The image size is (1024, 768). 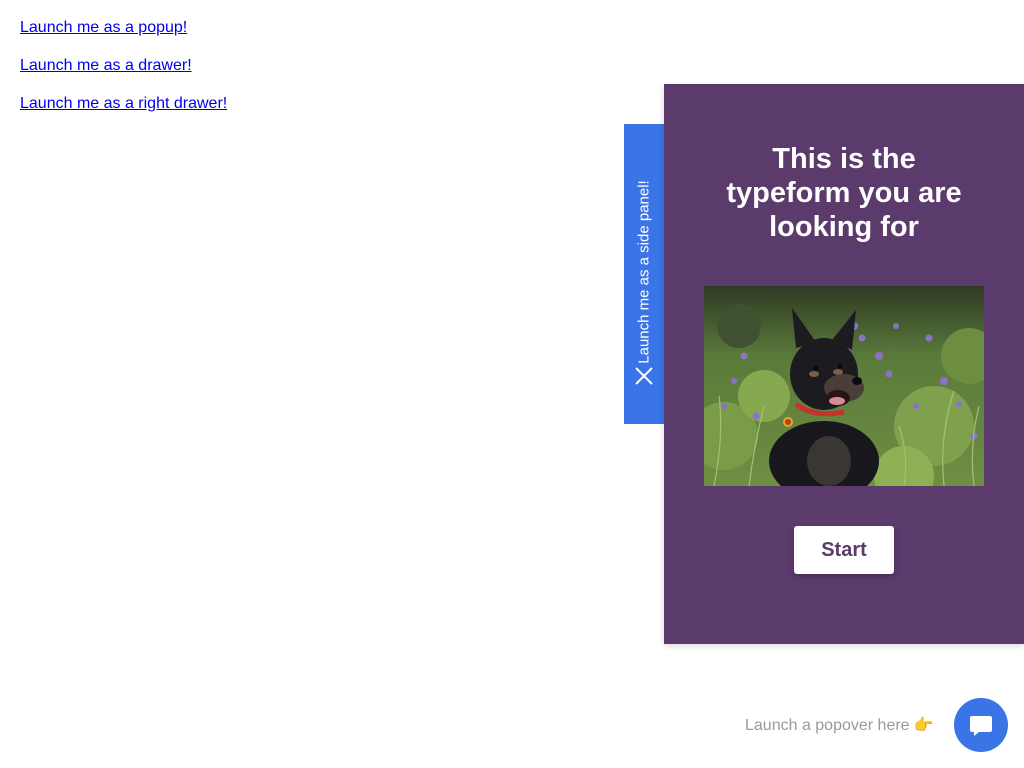 What do you see at coordinates (827, 725) in the screenshot?
I see `popover-hint-label: Launch a popover here` at bounding box center [827, 725].